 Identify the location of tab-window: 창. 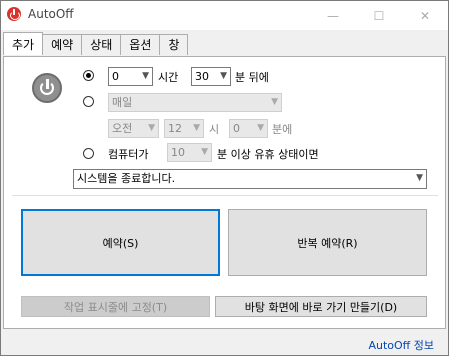
(174, 44).